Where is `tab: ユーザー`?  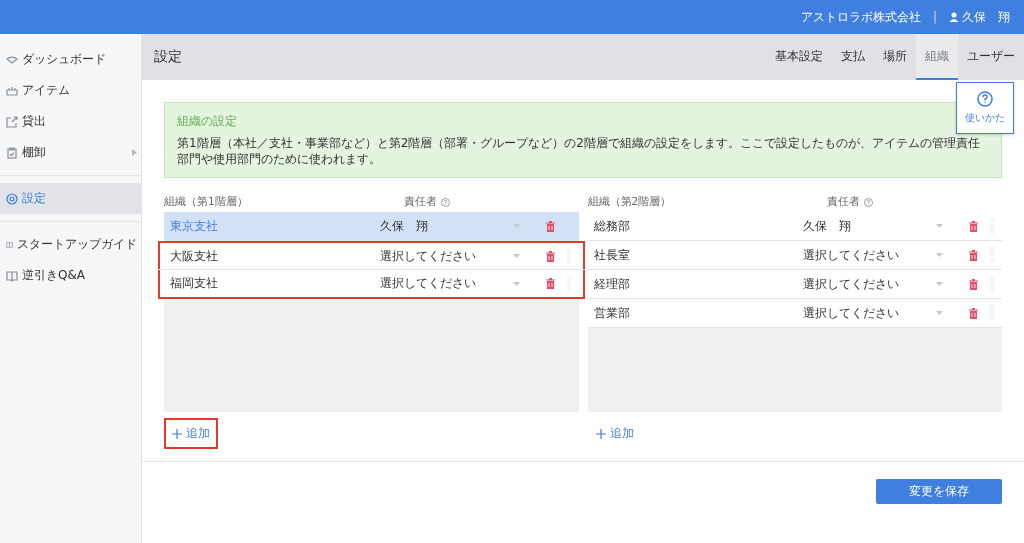 tab: ユーザー is located at coordinates (991, 57).